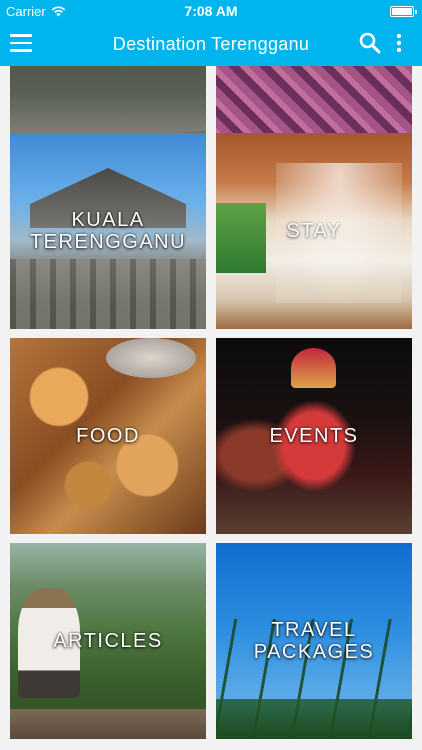 Image resolution: width=422 pixels, height=750 pixels. I want to click on tile-travel-packages: TRAVEL PACKAGES, so click(314, 641).